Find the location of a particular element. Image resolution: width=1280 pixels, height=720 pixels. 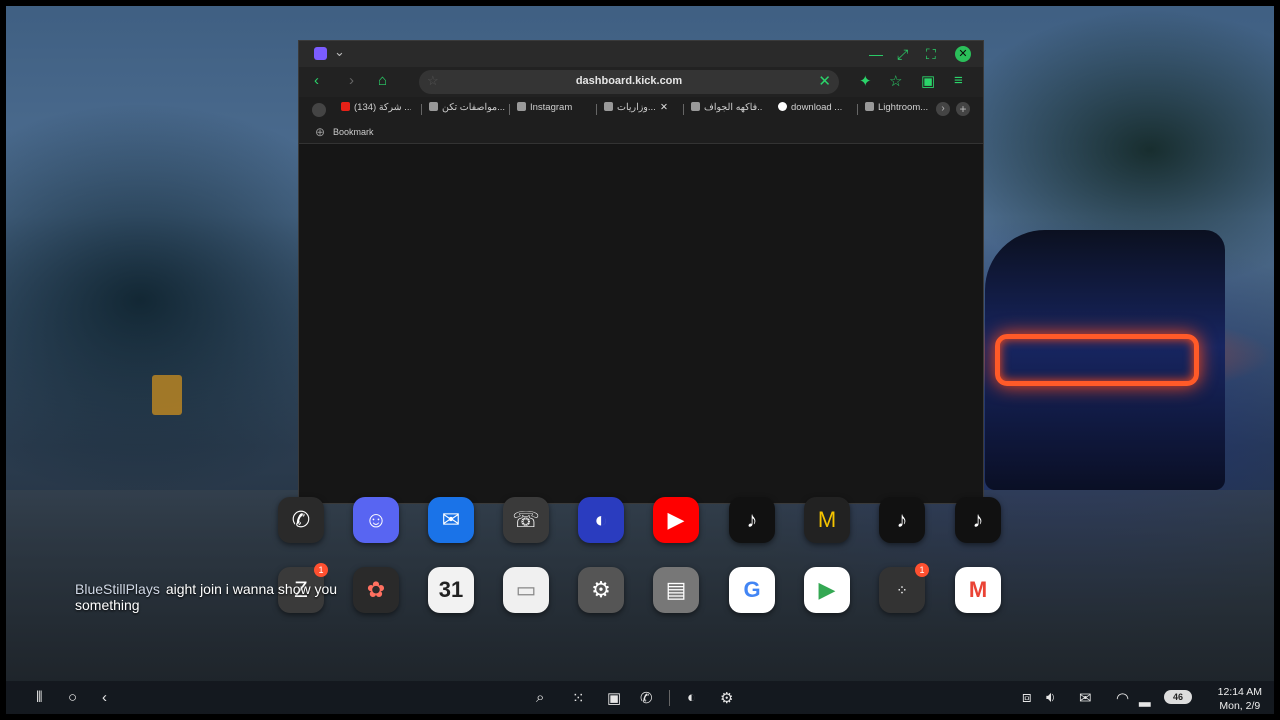

minimize-icon: — is located at coordinates (876, 54).